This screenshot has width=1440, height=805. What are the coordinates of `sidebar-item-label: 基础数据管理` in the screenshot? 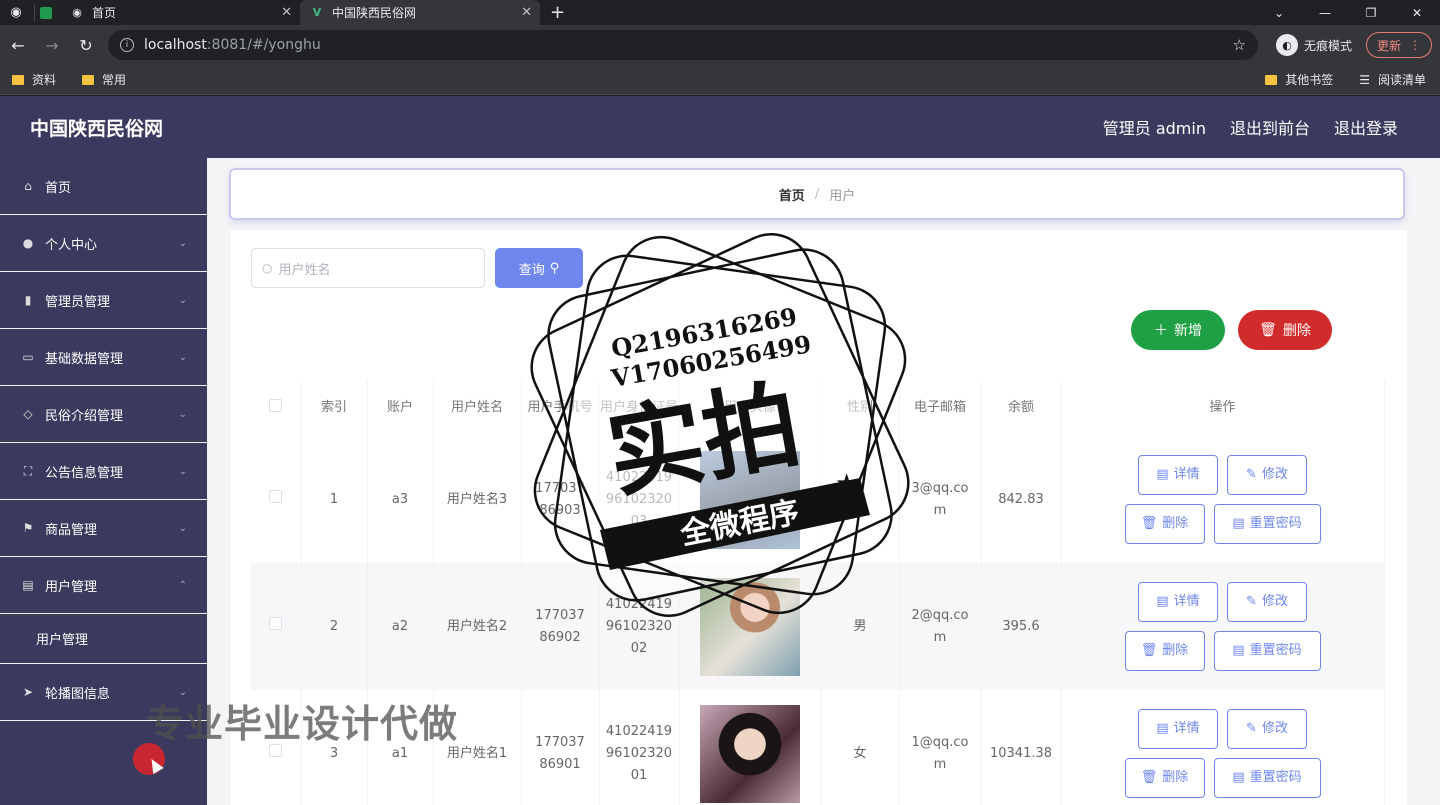 It's located at (84, 359).